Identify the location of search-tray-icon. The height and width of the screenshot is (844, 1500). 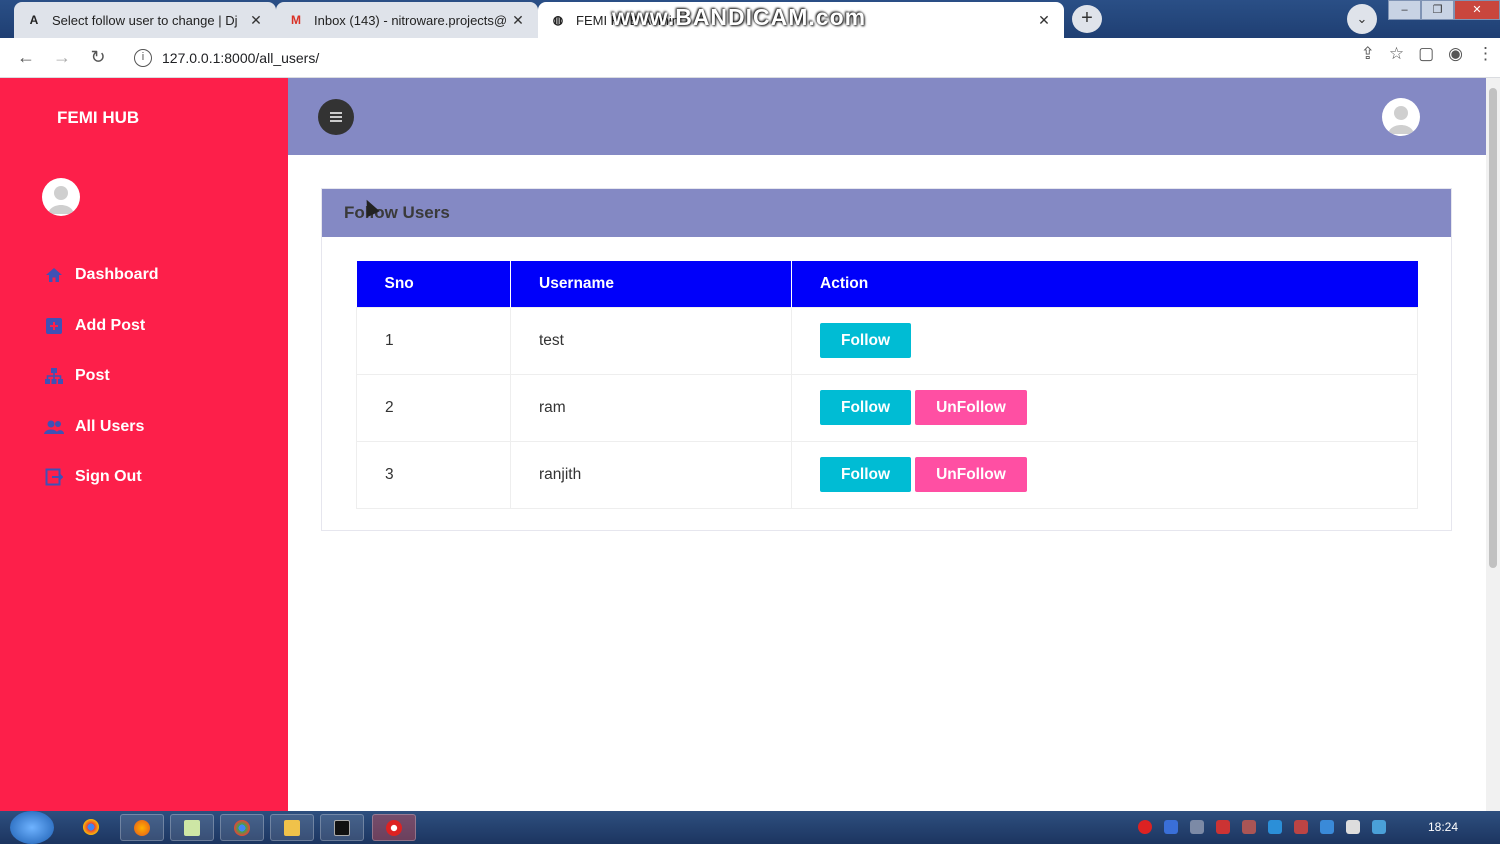
(1275, 827).